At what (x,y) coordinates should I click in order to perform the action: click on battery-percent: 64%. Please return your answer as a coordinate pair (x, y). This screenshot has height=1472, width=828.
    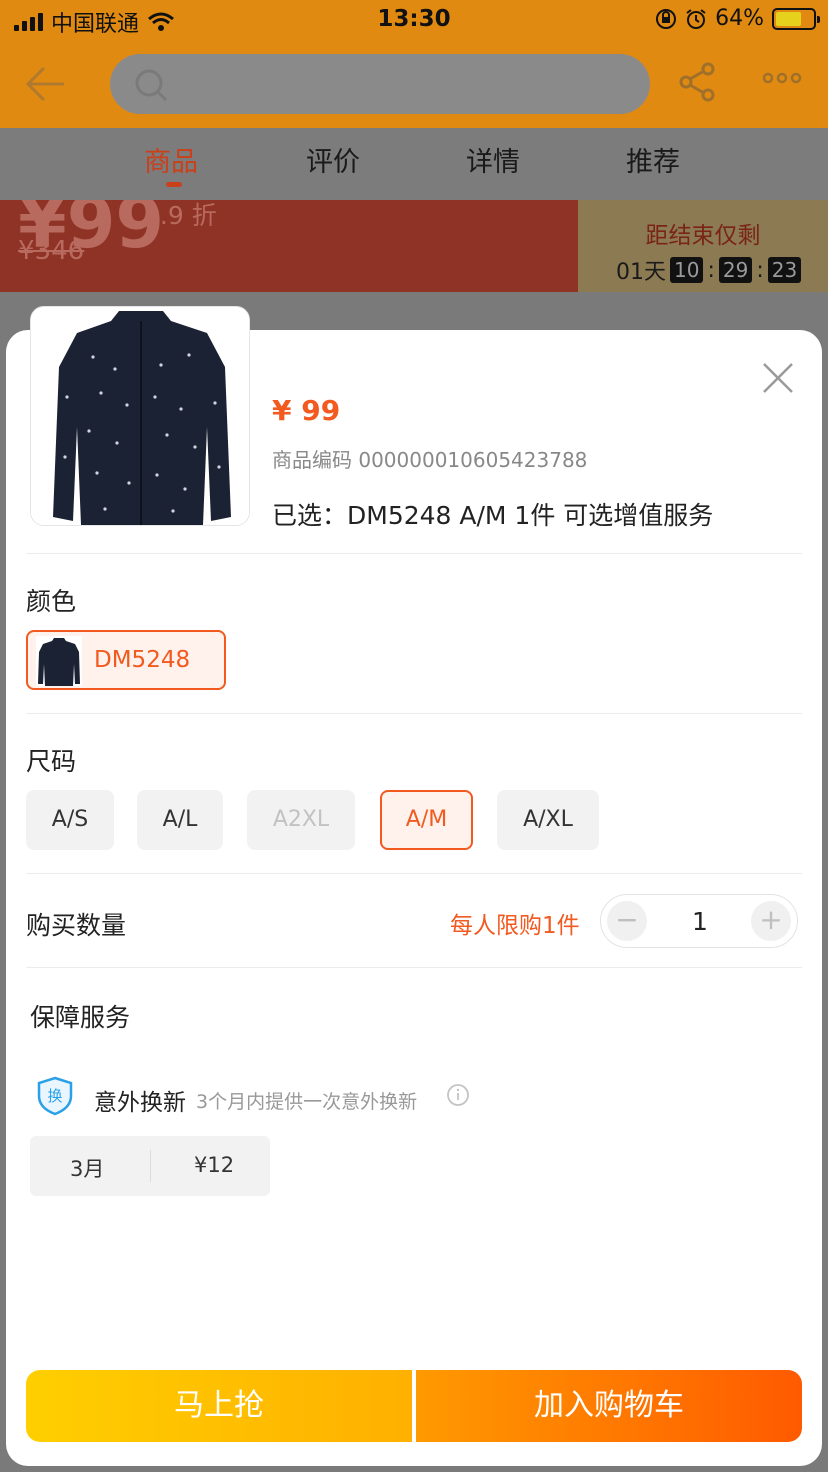
    Looking at the image, I should click on (739, 18).